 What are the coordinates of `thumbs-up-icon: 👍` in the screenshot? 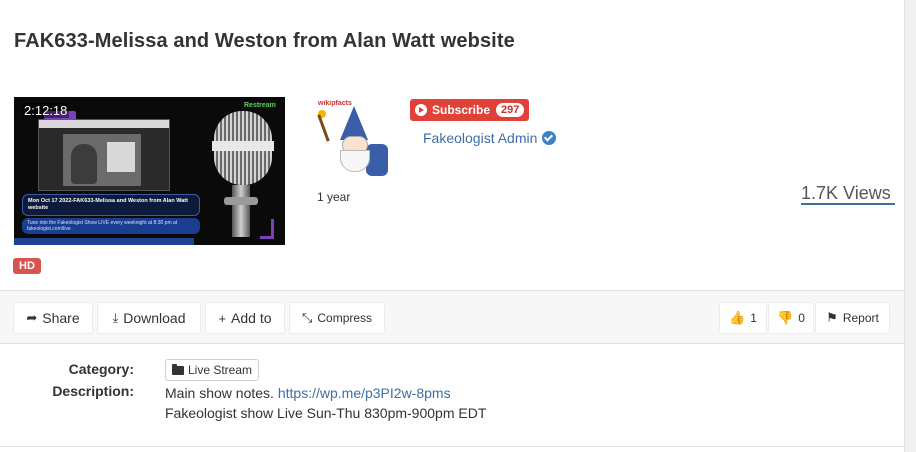 It's located at (737, 317).